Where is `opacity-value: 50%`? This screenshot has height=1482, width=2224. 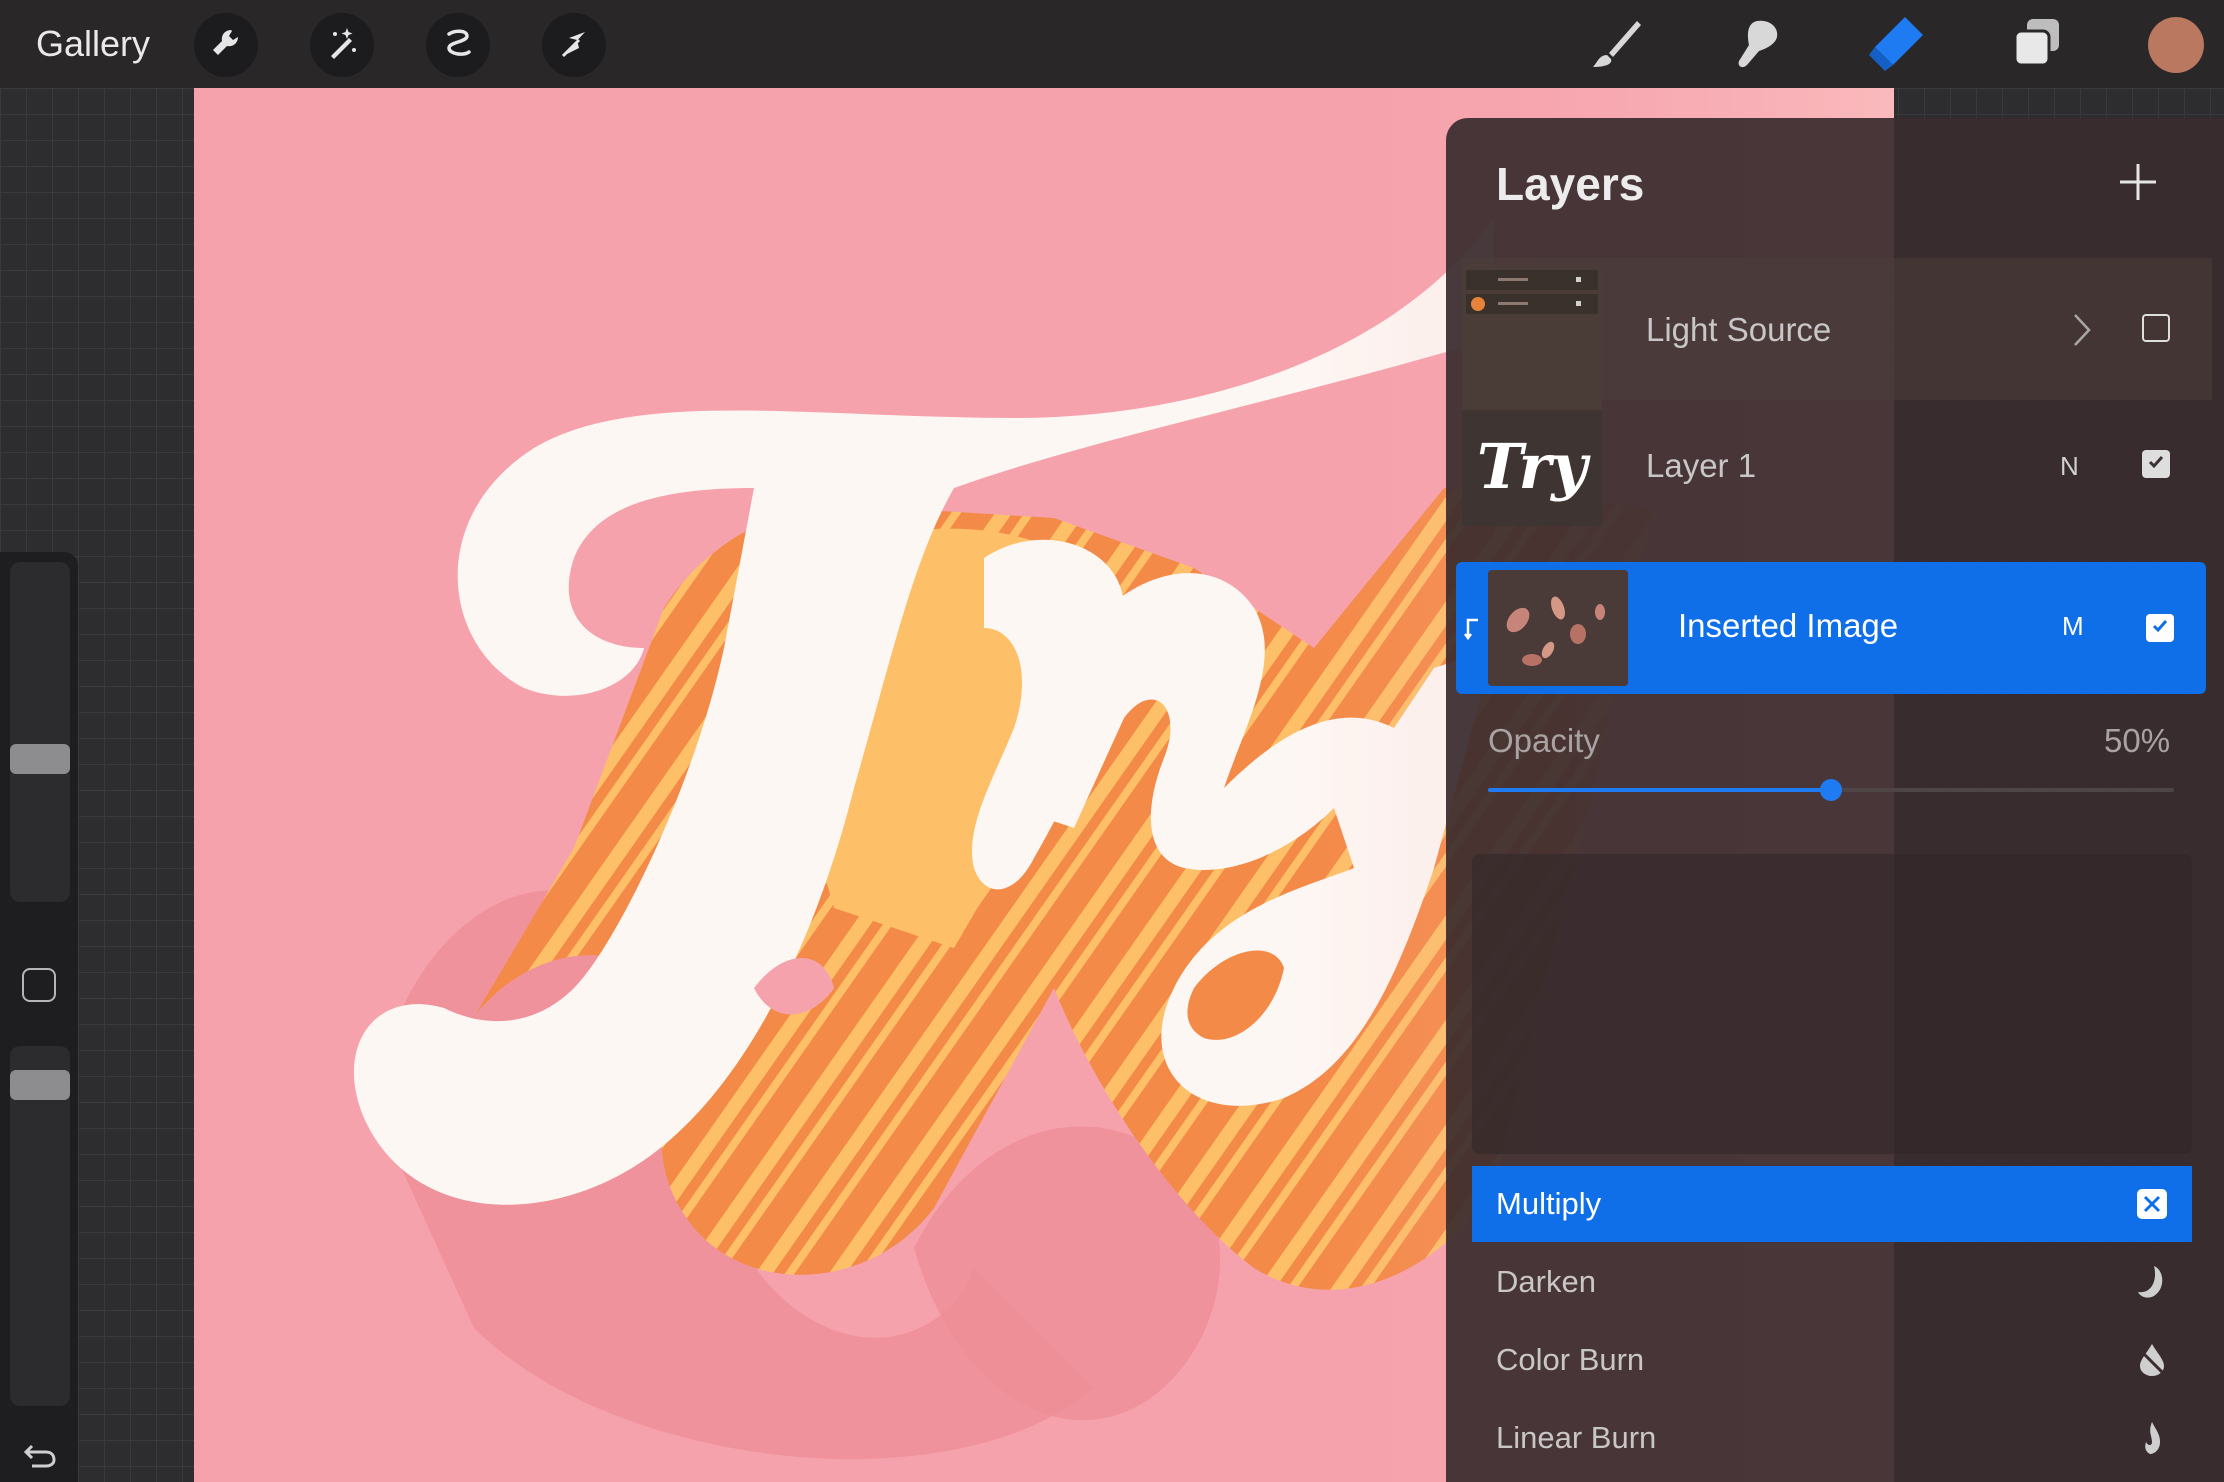 opacity-value: 50% is located at coordinates (2137, 740).